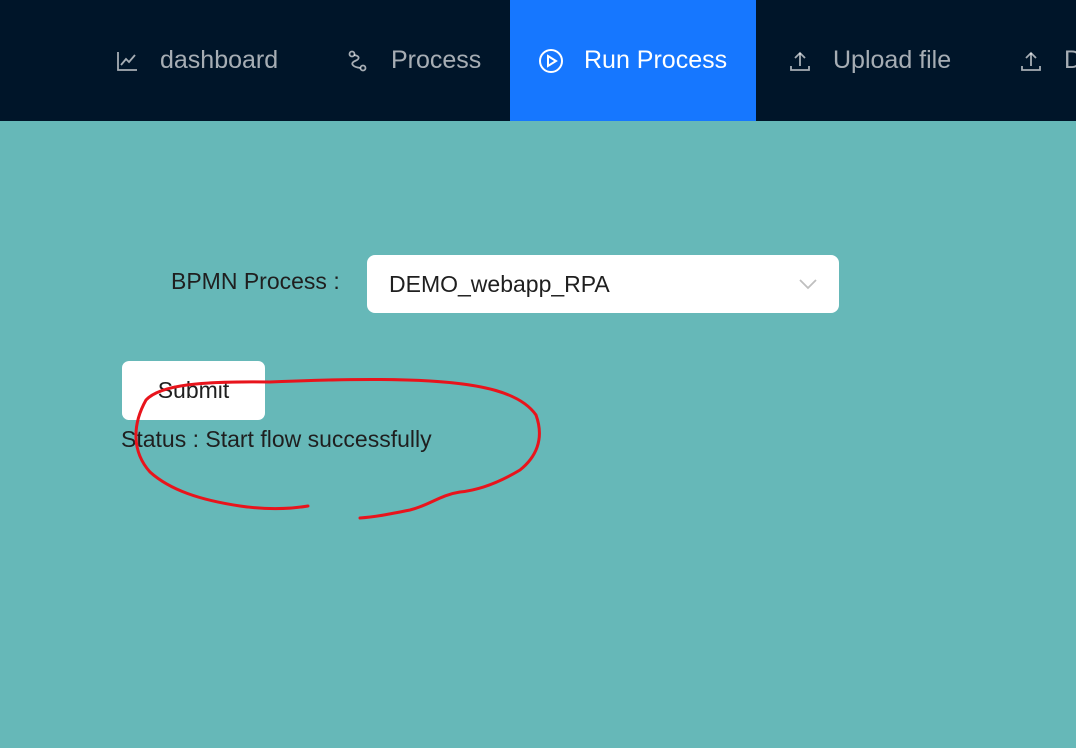 This screenshot has width=1076, height=748. What do you see at coordinates (219, 60) in the screenshot?
I see `nav-item-label: dashboard` at bounding box center [219, 60].